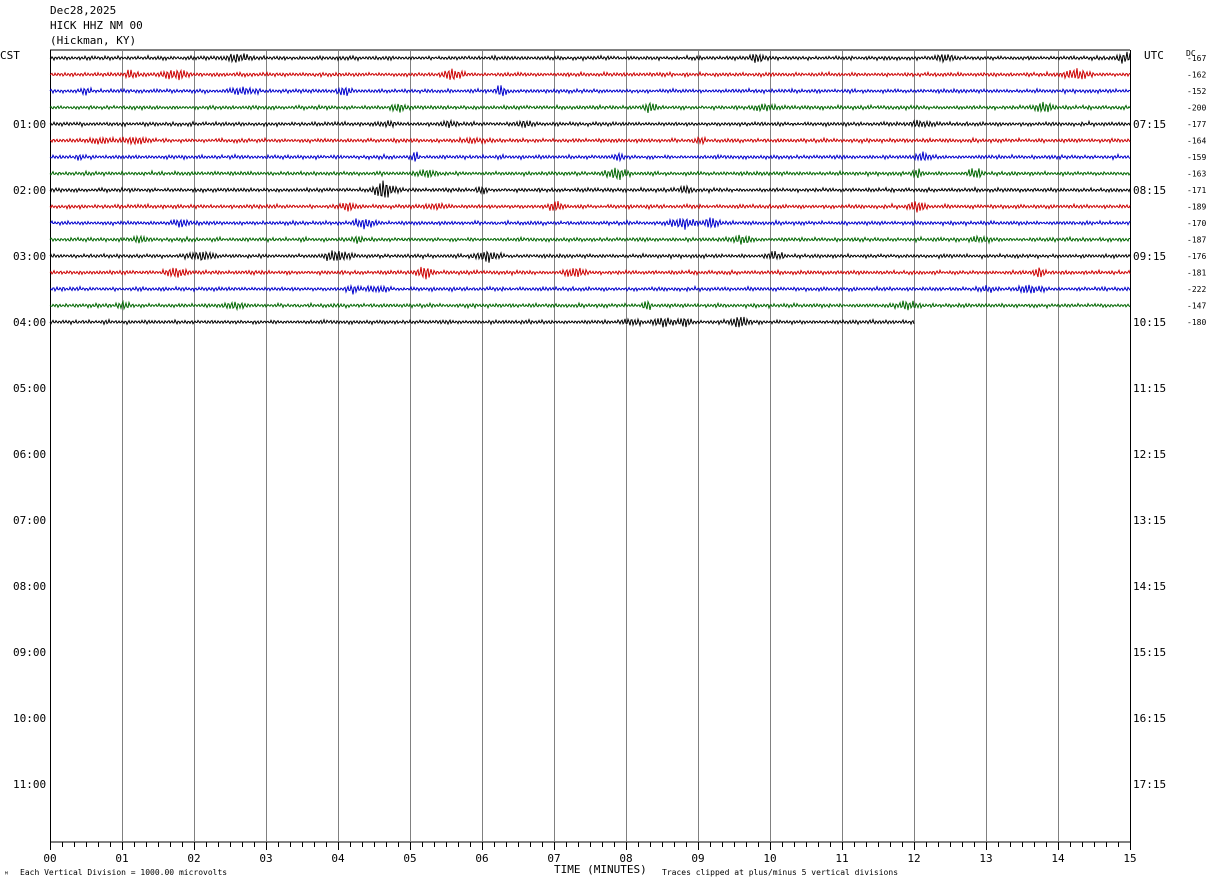 Image resolution: width=1210 pixels, height=886 pixels. Describe the element at coordinates (29, 586) in the screenshot. I see `hour-label-left: 08:00` at that location.